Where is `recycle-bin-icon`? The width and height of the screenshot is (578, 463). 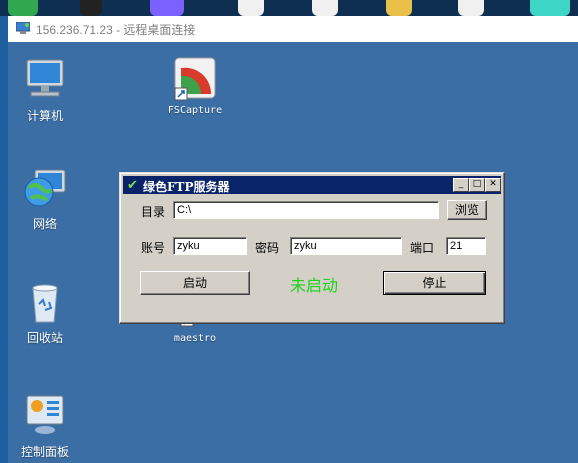
recycle-bin-icon is located at coordinates (45, 302).